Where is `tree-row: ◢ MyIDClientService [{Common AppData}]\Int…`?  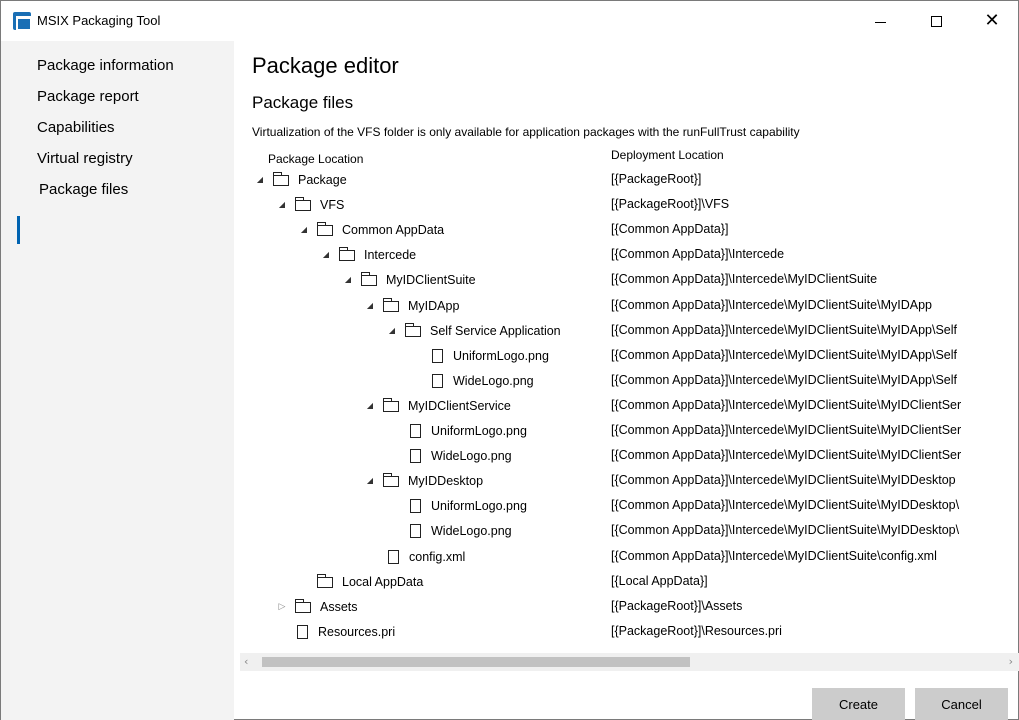
tree-row: ◢ MyIDClientService [{Common AppData}]\Int… is located at coordinates (626, 405).